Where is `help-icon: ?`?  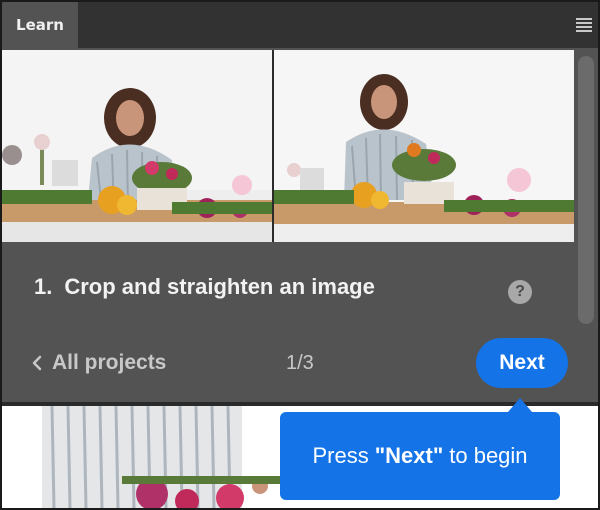 help-icon: ? is located at coordinates (520, 292).